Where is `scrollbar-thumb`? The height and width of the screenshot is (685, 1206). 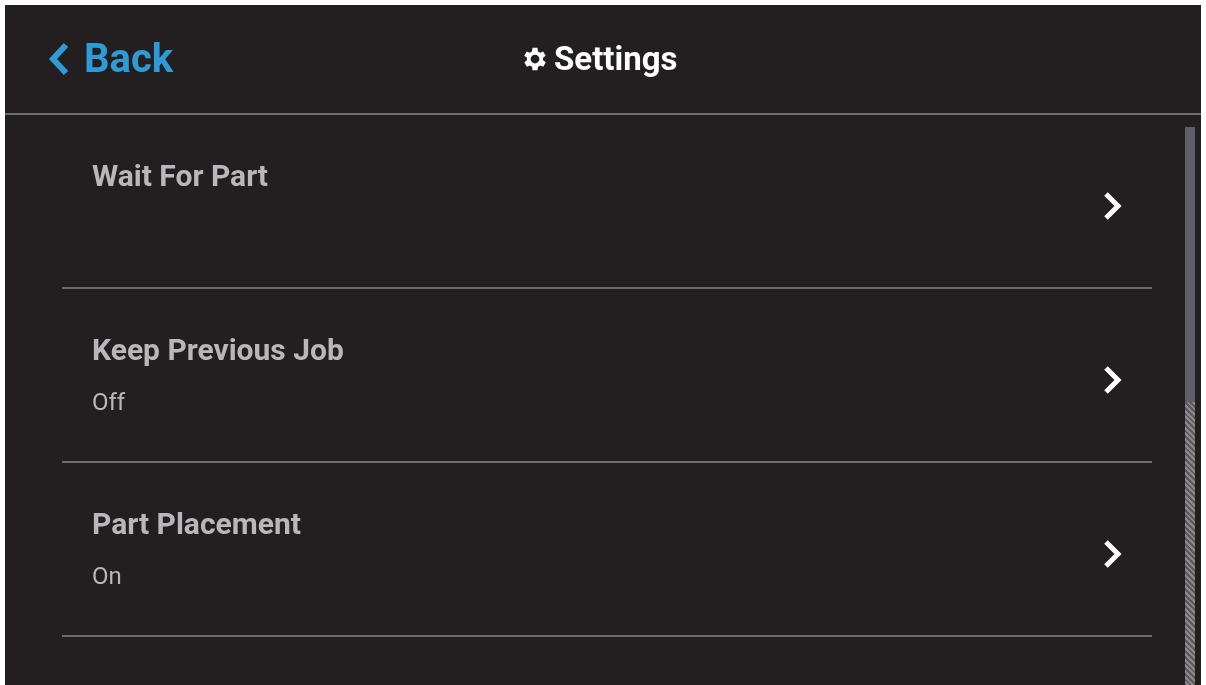
scrollbar-thumb is located at coordinates (1190, 264).